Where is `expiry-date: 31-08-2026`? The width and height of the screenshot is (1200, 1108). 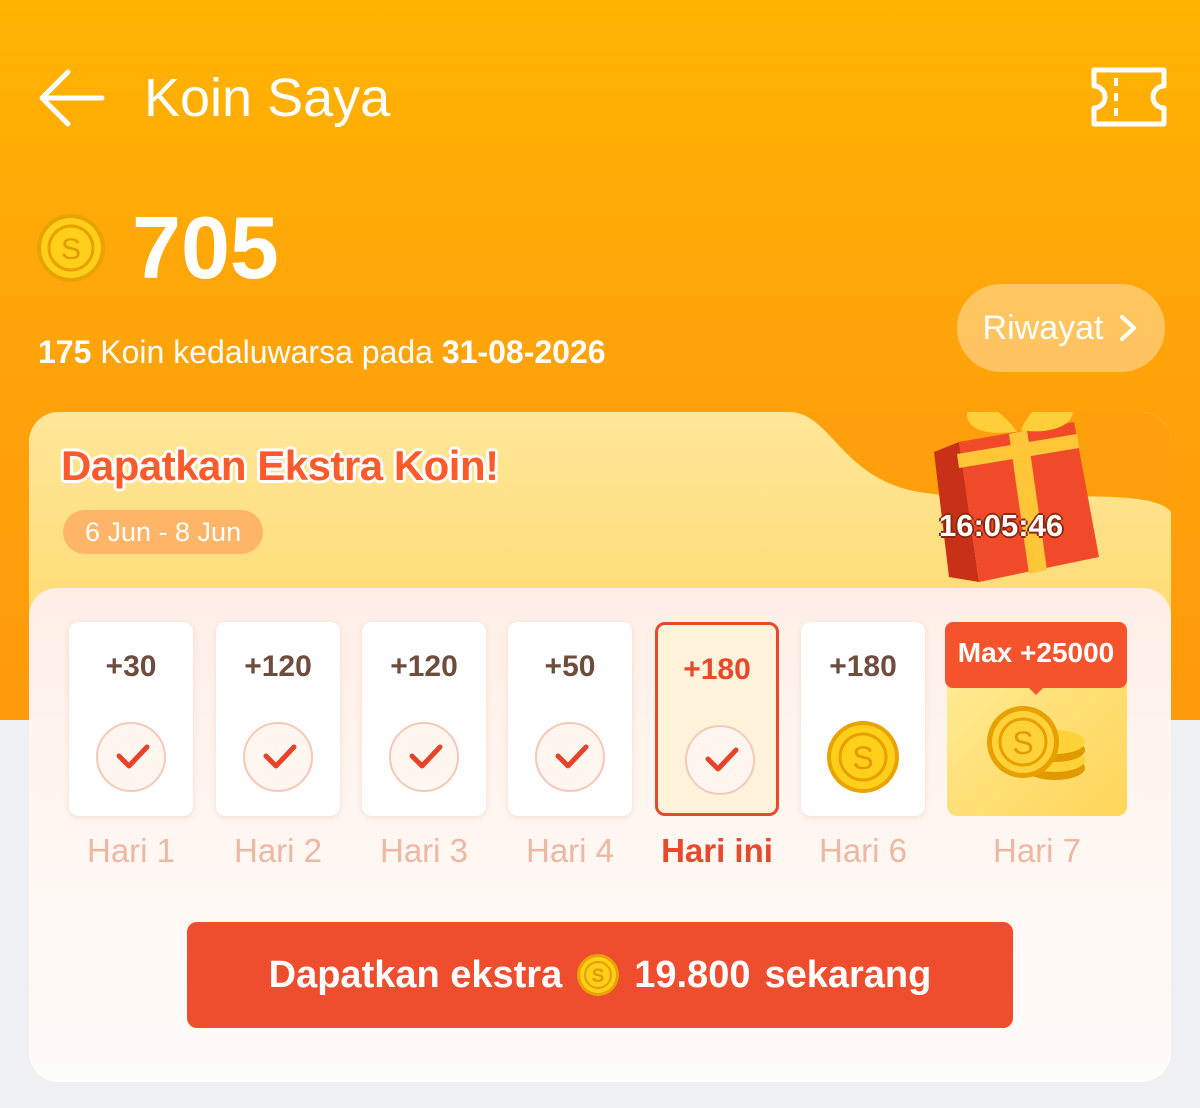
expiry-date: 31-08-2026 is located at coordinates (523, 352).